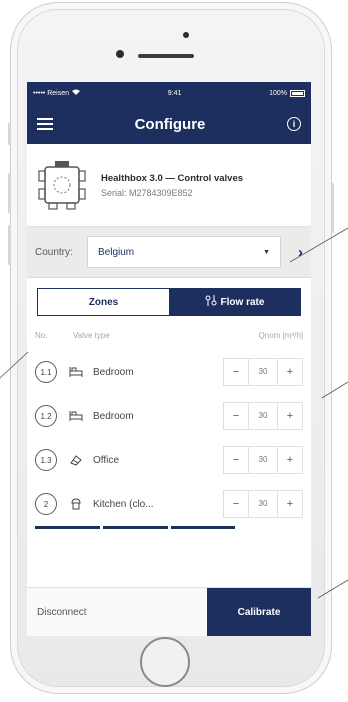 The height and width of the screenshot is (702, 348). Describe the element at coordinates (76, 460) in the screenshot. I see `office-icon` at that location.